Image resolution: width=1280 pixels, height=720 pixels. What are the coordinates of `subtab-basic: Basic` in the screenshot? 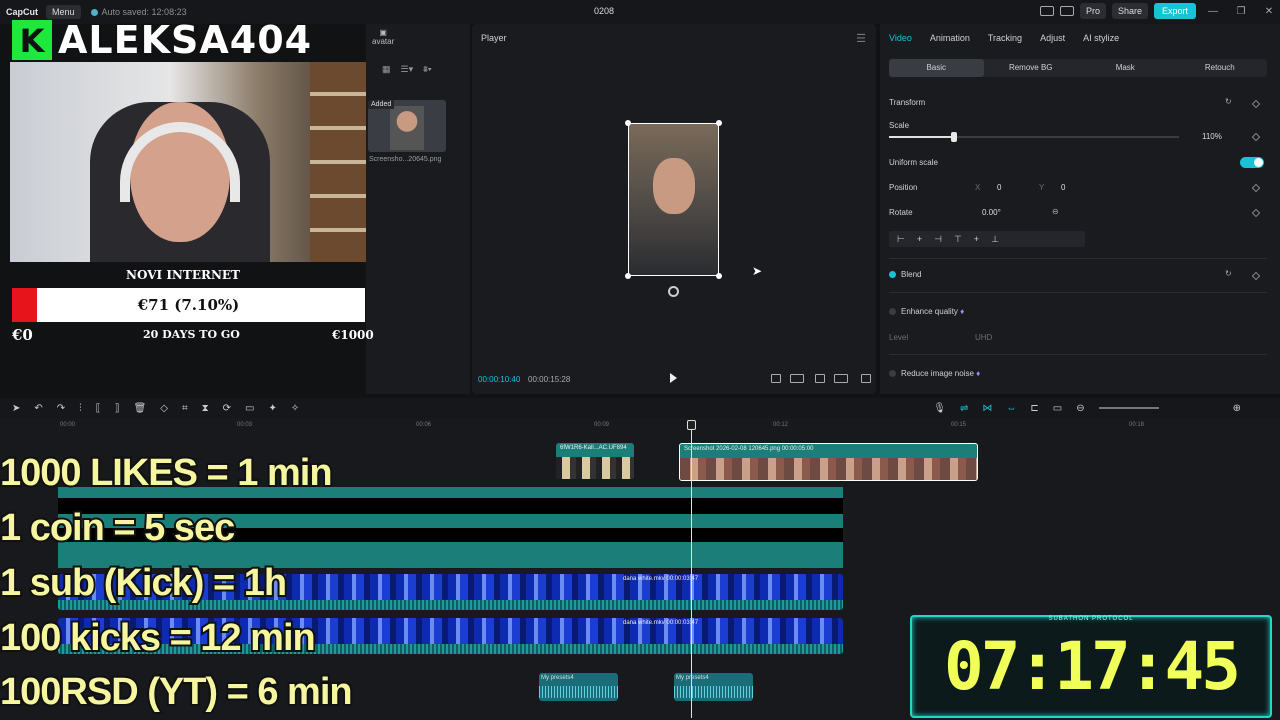 It's located at (936, 68).